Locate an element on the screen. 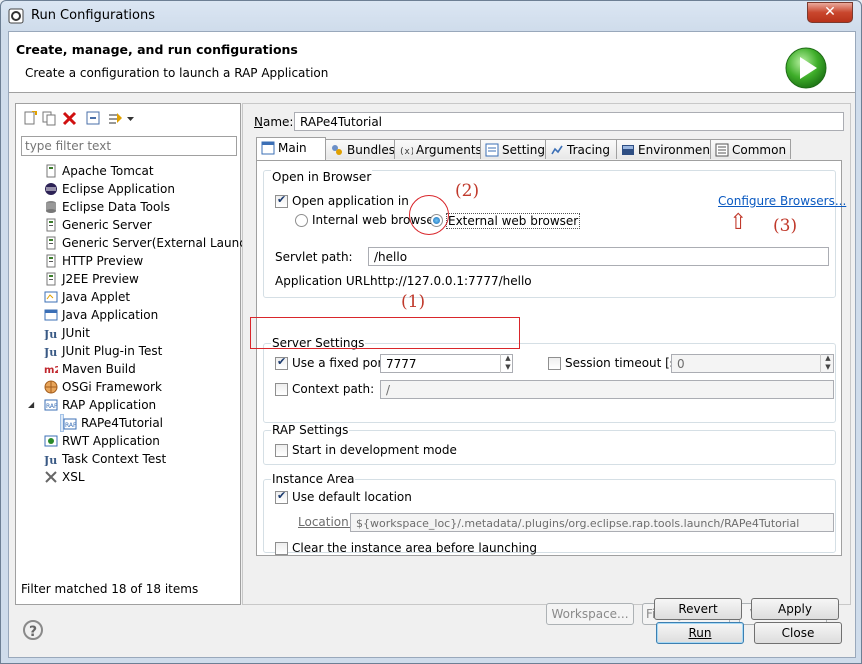 This screenshot has width=862, height=664. revert-button: Revert is located at coordinates (698, 609).